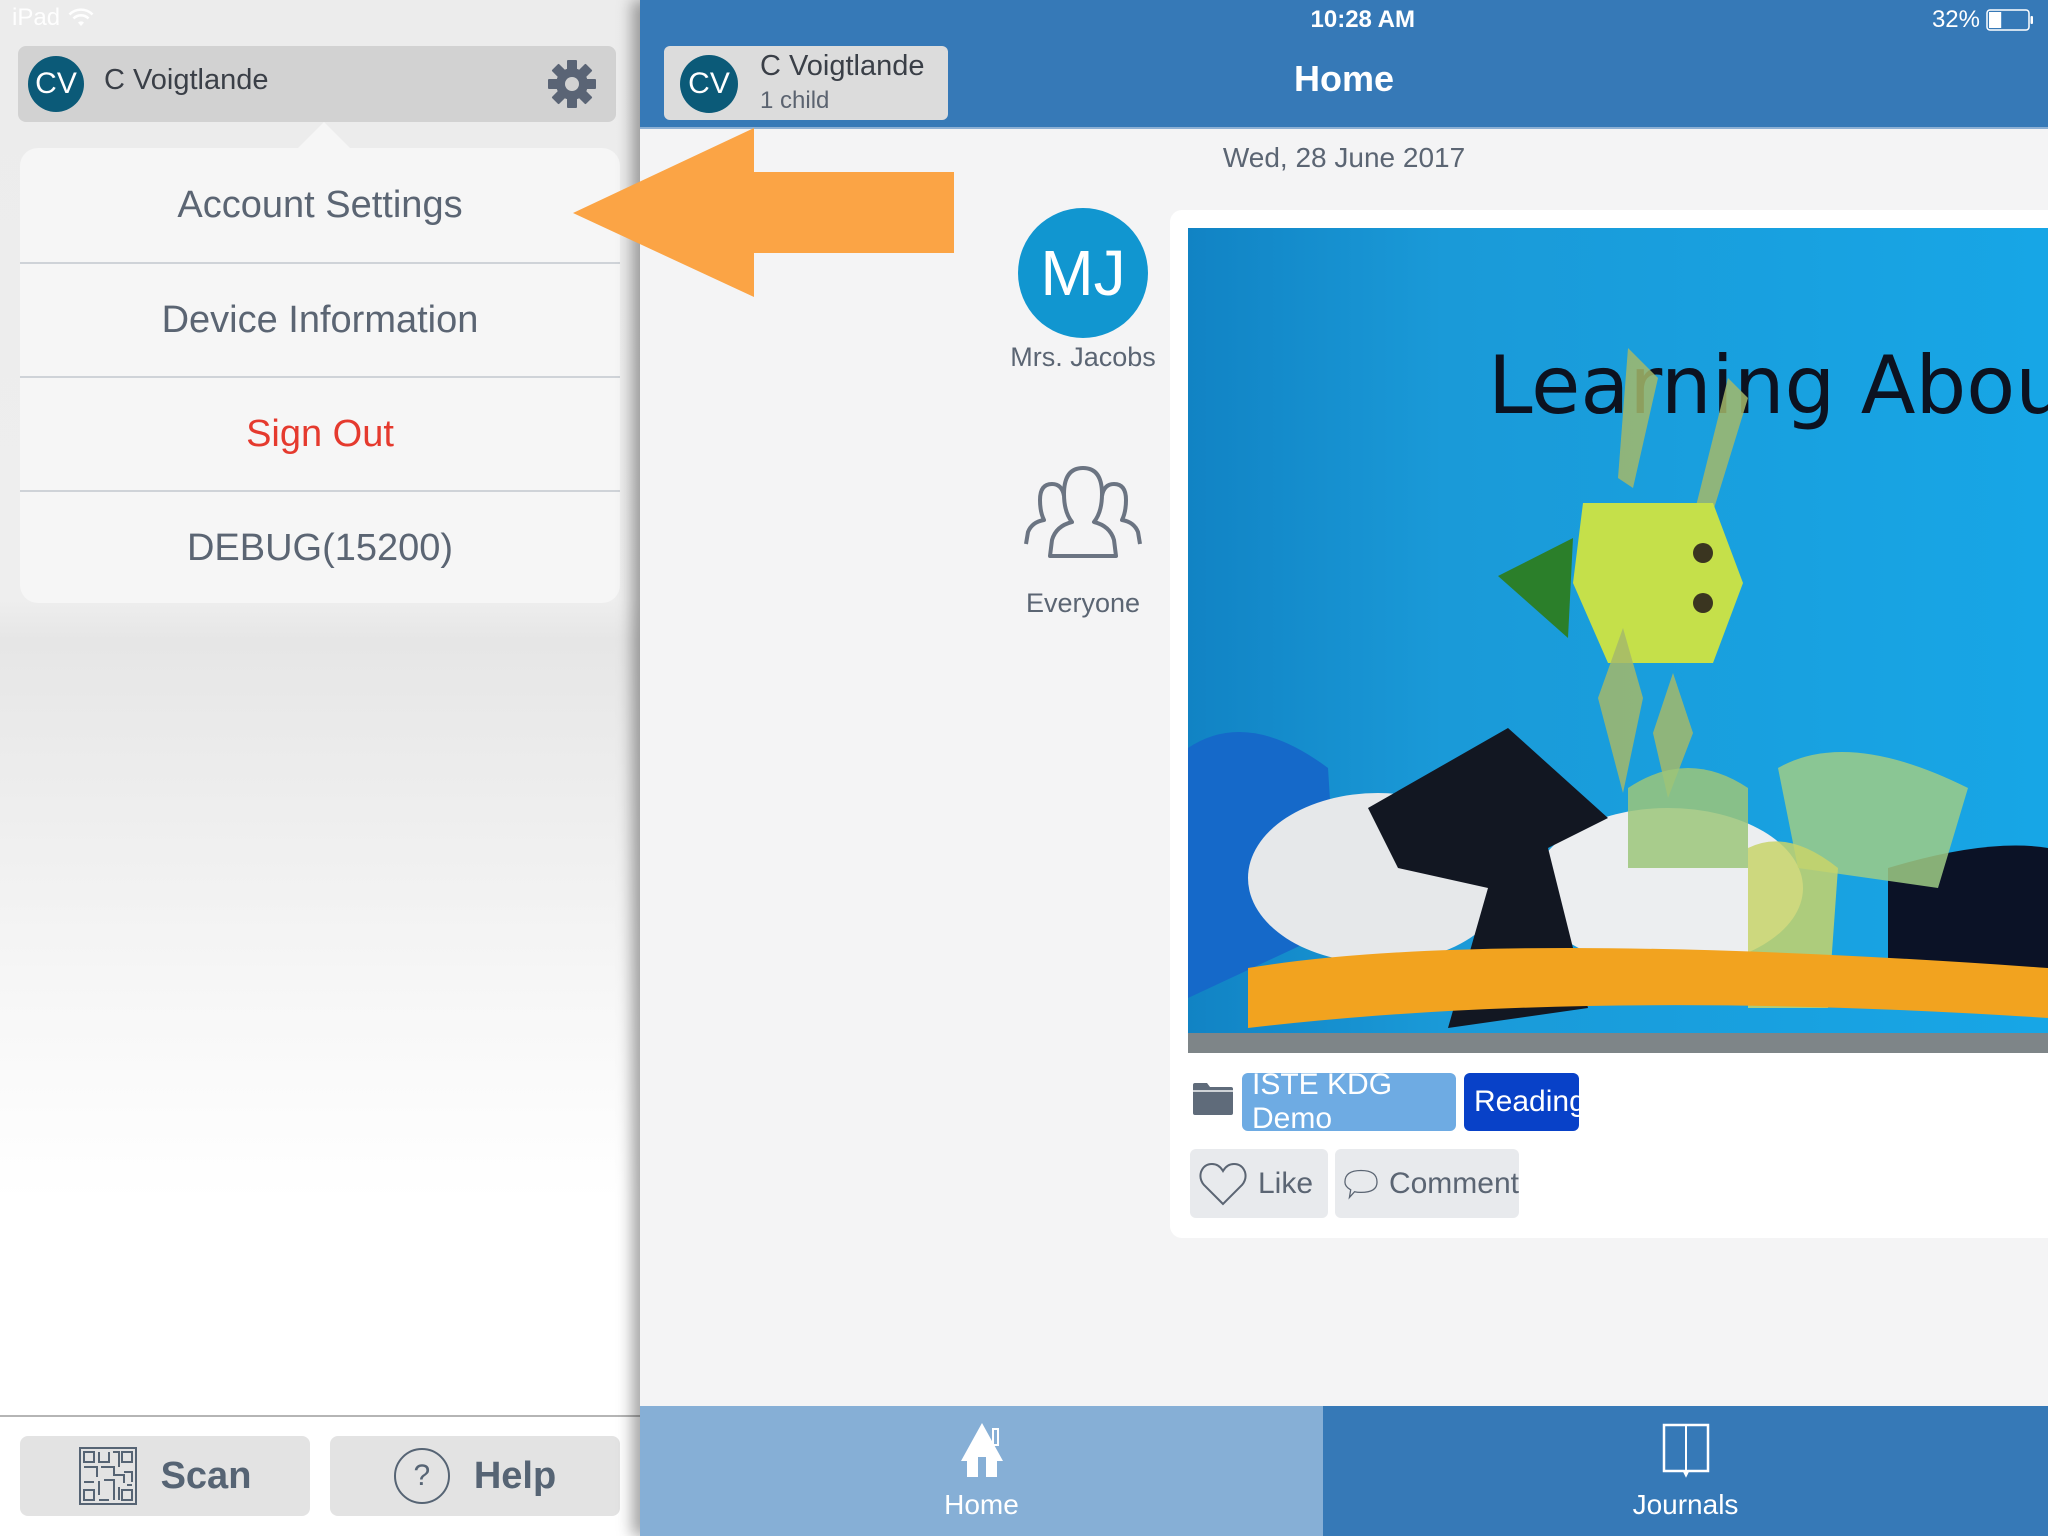  What do you see at coordinates (1344, 78) in the screenshot?
I see `page-title: Home` at bounding box center [1344, 78].